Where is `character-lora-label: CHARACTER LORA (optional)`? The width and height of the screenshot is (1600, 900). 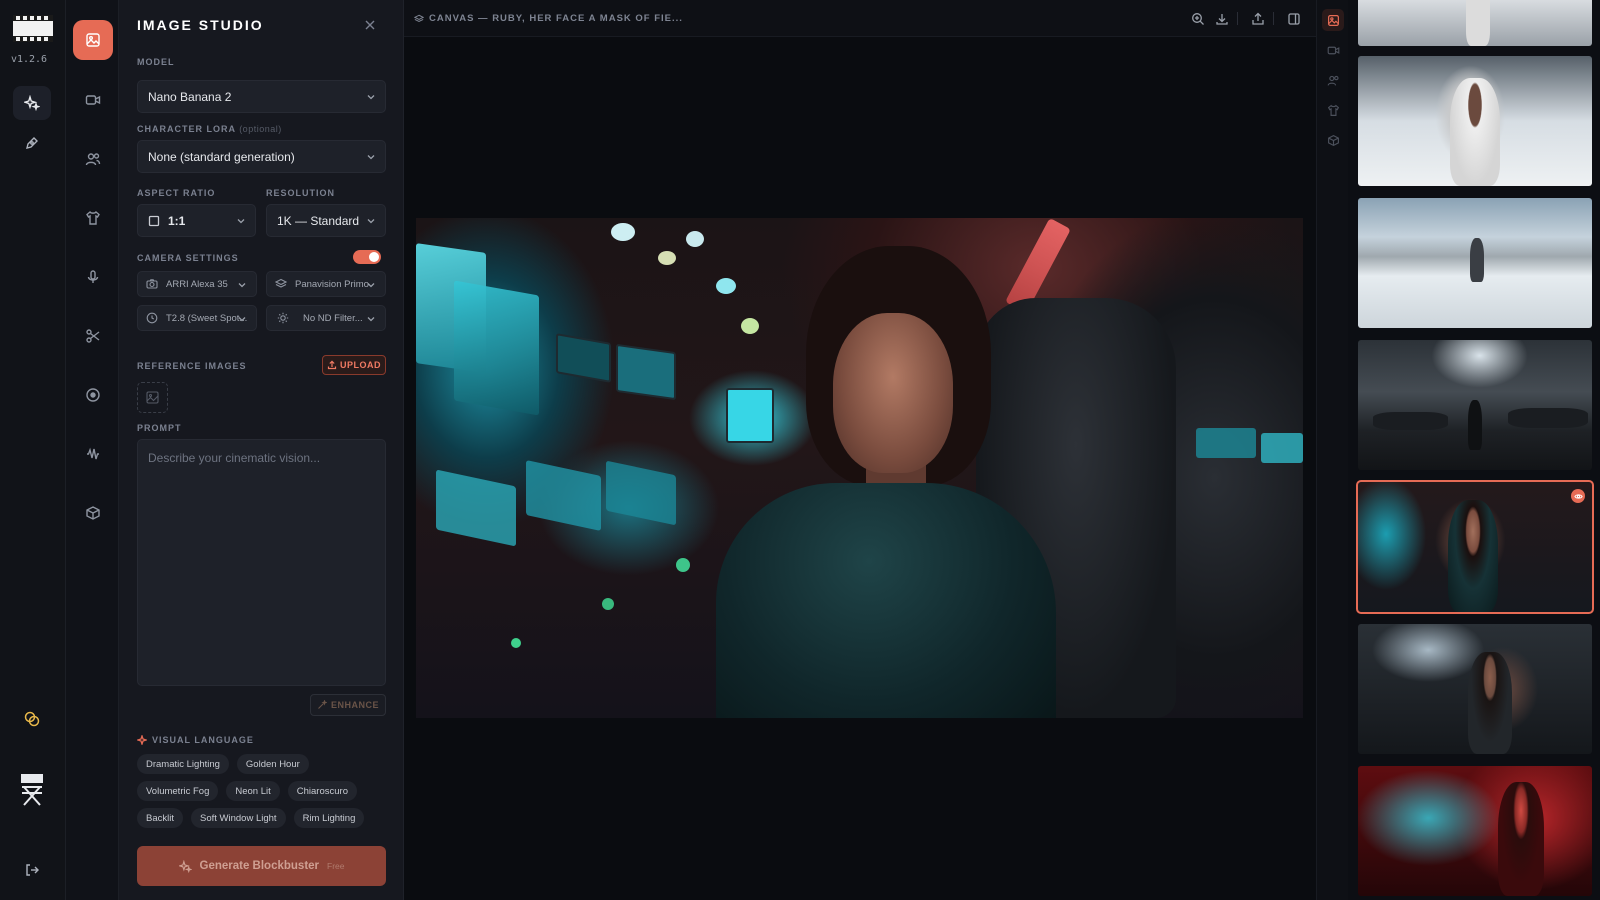 character-lora-label: CHARACTER LORA (optional) is located at coordinates (209, 129).